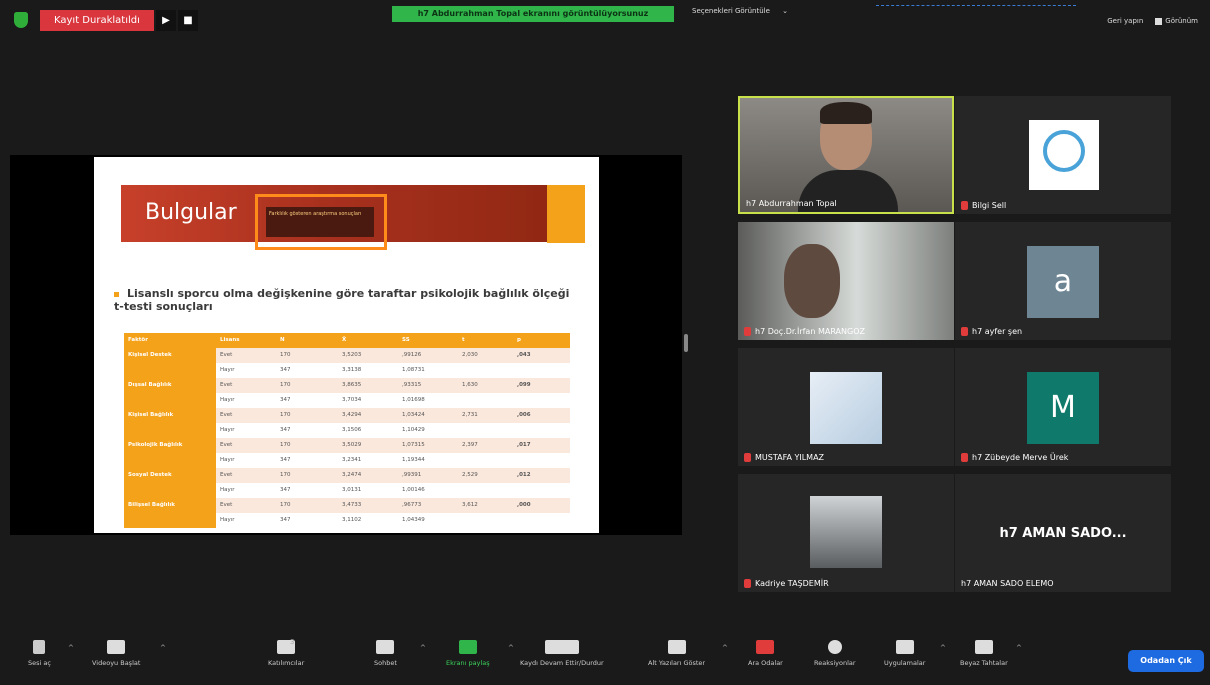 The height and width of the screenshot is (685, 1210). Describe the element at coordinates (116, 647) in the screenshot. I see `video-off-icon` at that location.